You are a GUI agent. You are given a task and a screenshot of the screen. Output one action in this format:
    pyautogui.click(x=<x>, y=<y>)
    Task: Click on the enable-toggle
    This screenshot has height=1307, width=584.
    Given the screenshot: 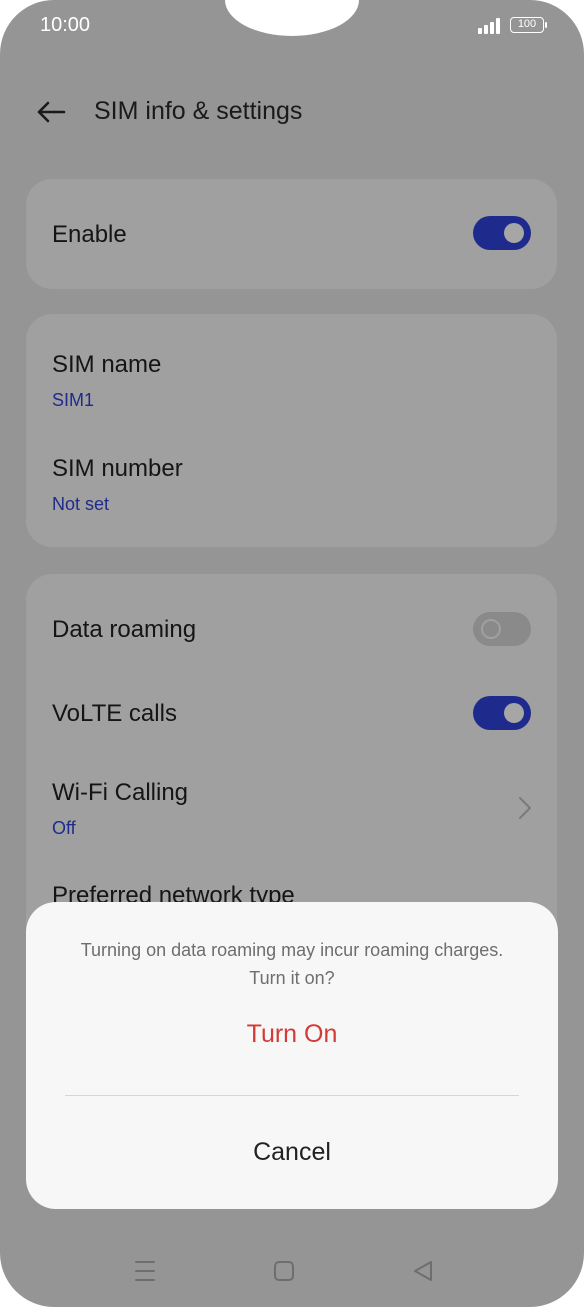 What is the action you would take?
    pyautogui.click(x=502, y=233)
    